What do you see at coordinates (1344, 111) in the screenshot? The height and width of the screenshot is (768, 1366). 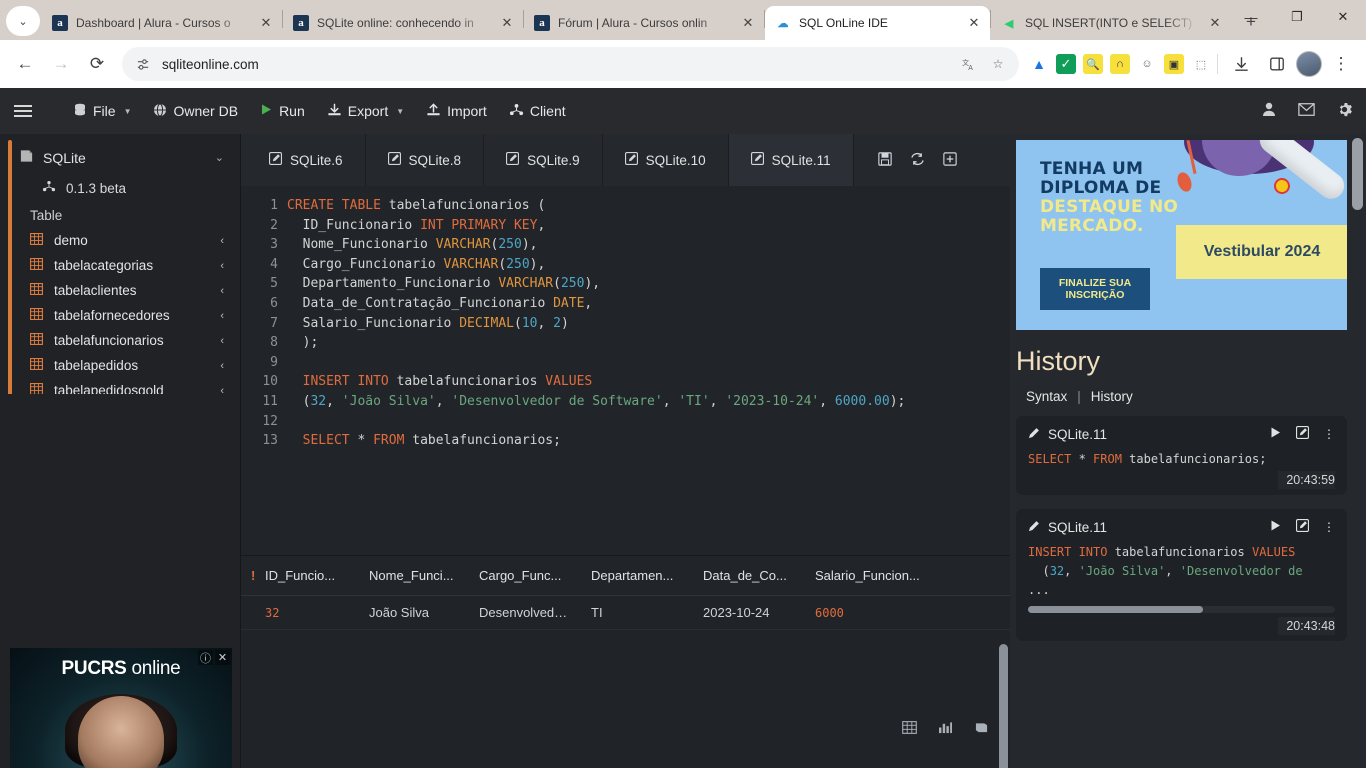 I see `gear-icon` at bounding box center [1344, 111].